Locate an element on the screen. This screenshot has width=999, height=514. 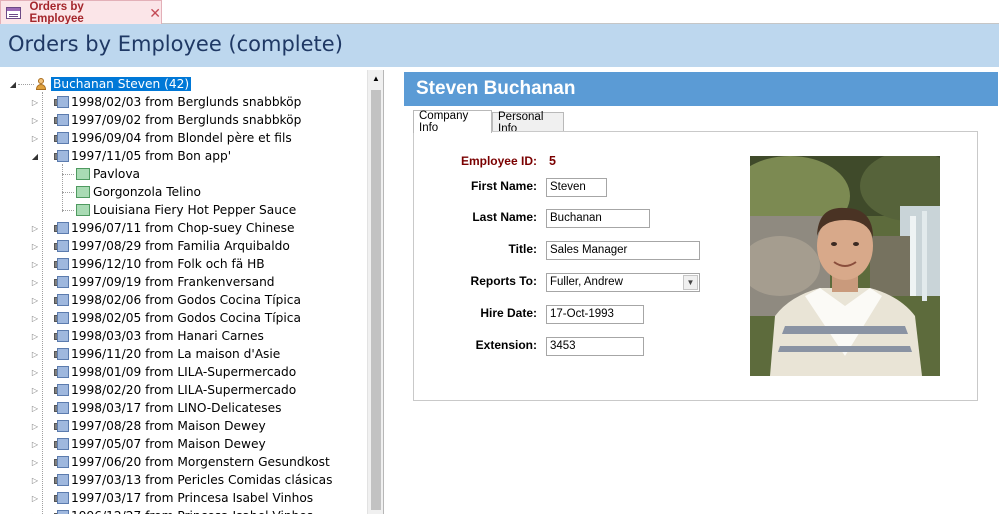
tree-root-label: Buchanan Steven (42) is located at coordinates (121, 84).